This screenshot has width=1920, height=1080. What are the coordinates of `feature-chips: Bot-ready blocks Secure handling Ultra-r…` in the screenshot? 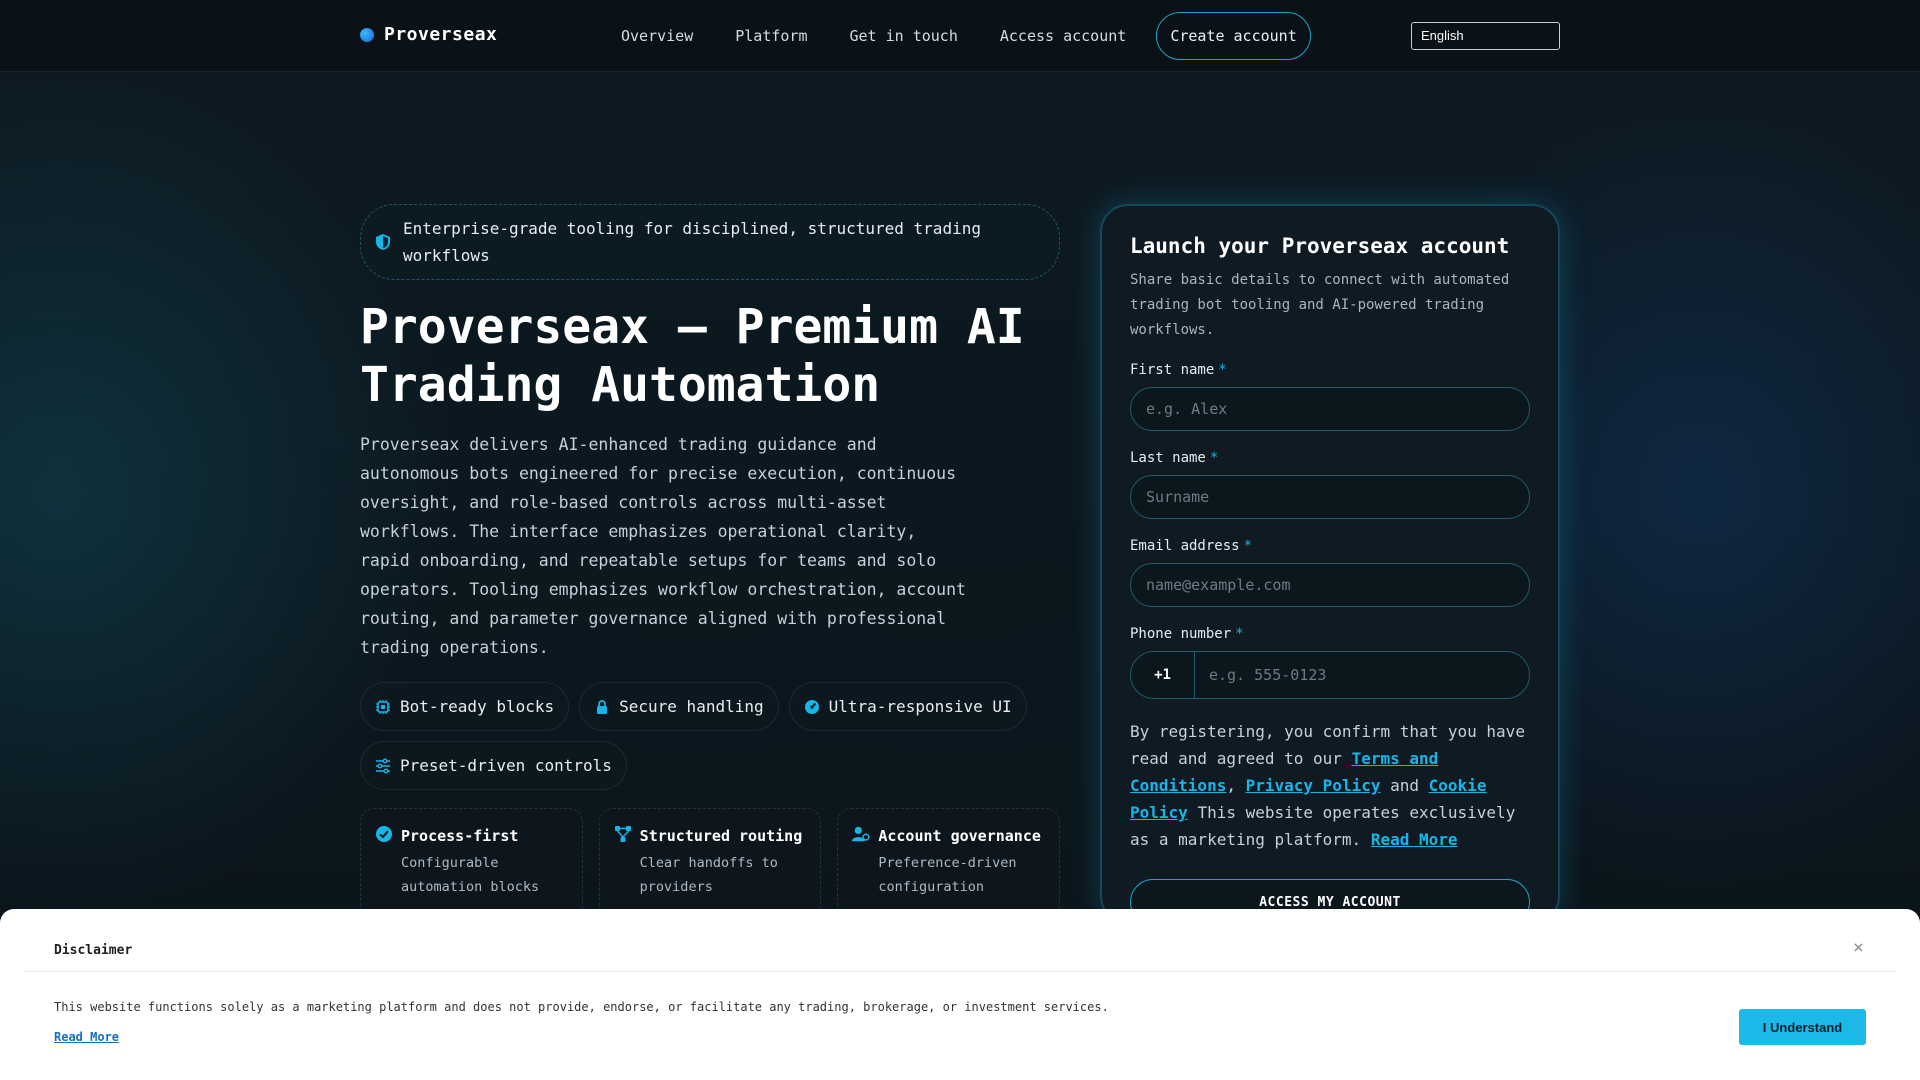 It's located at (720, 736).